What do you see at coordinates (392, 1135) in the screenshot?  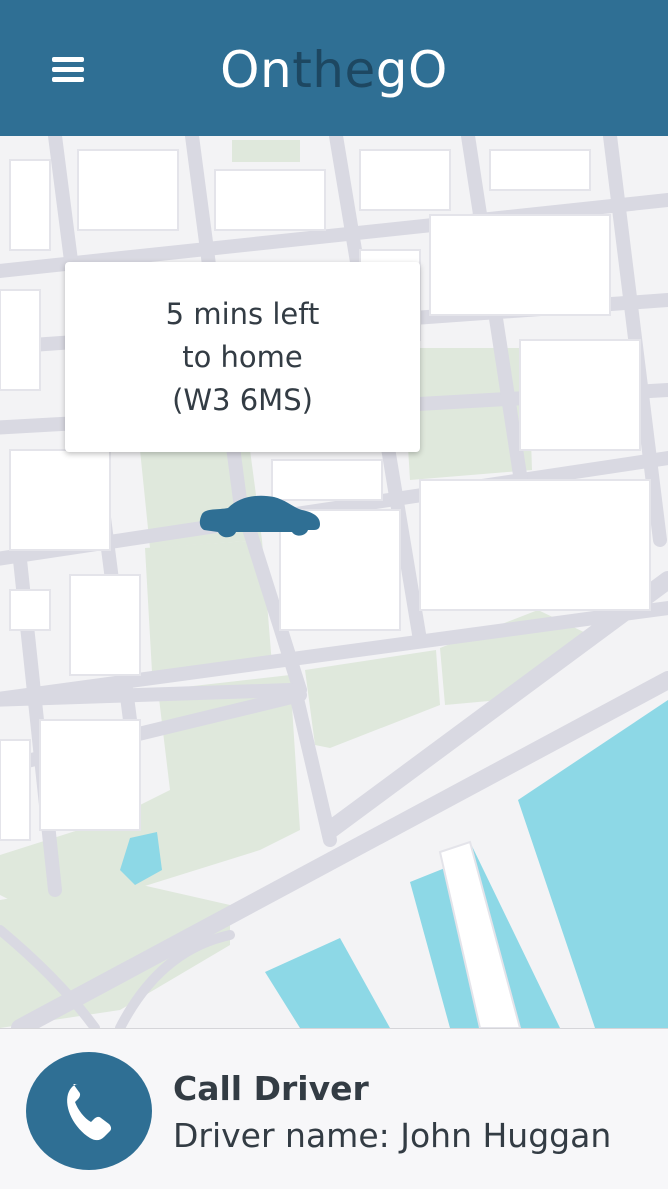 I see `driver-name-text: Driver name: John Huggan` at bounding box center [392, 1135].